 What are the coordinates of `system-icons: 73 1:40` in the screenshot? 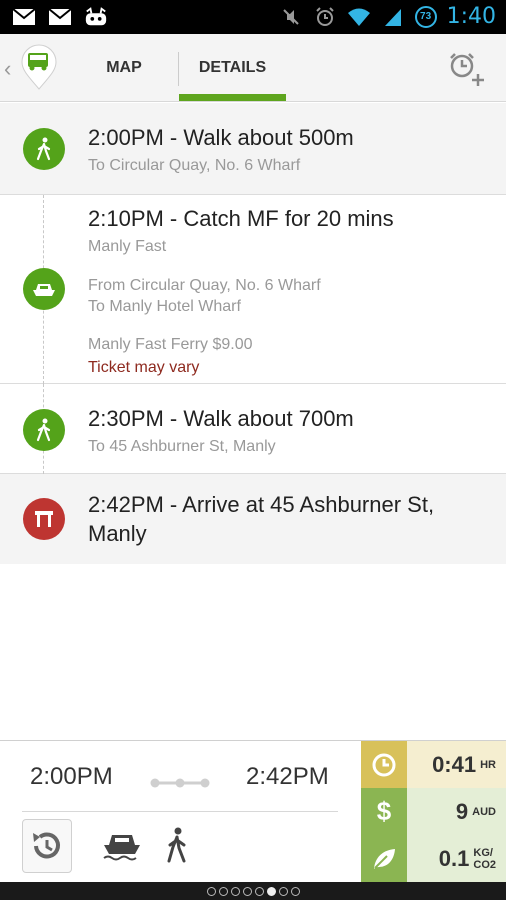 It's located at (387, 16).